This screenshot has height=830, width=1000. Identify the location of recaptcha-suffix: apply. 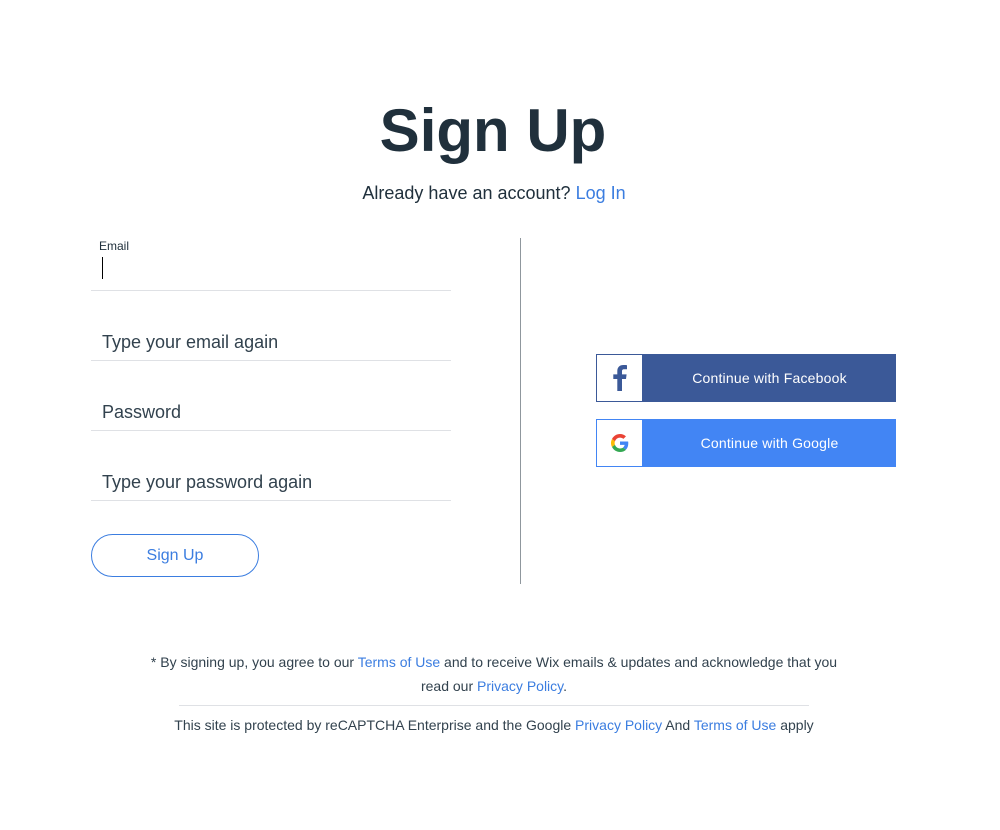
(795, 725).